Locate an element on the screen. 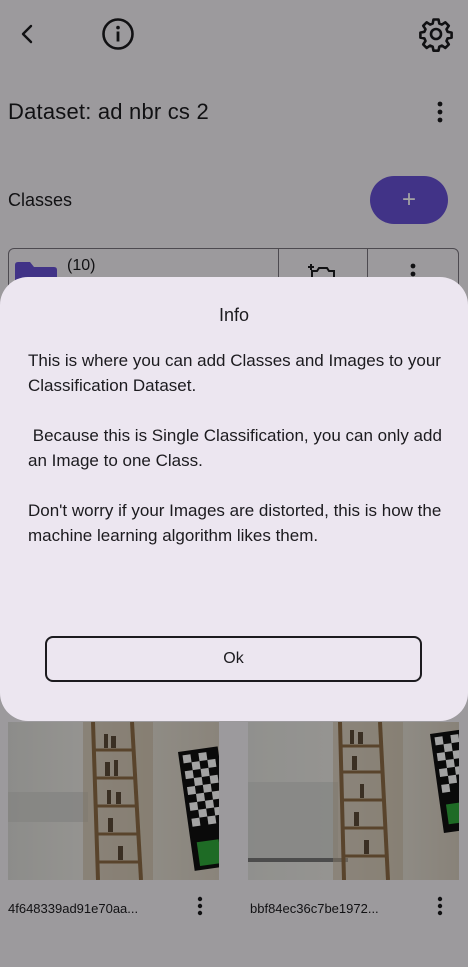 Image resolution: width=468 pixels, height=967 pixels. ok-button: Ok is located at coordinates (233, 659).